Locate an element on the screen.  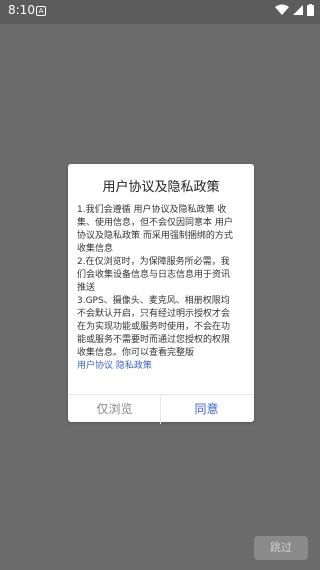
status-time: 8:10 is located at coordinates (21, 10).